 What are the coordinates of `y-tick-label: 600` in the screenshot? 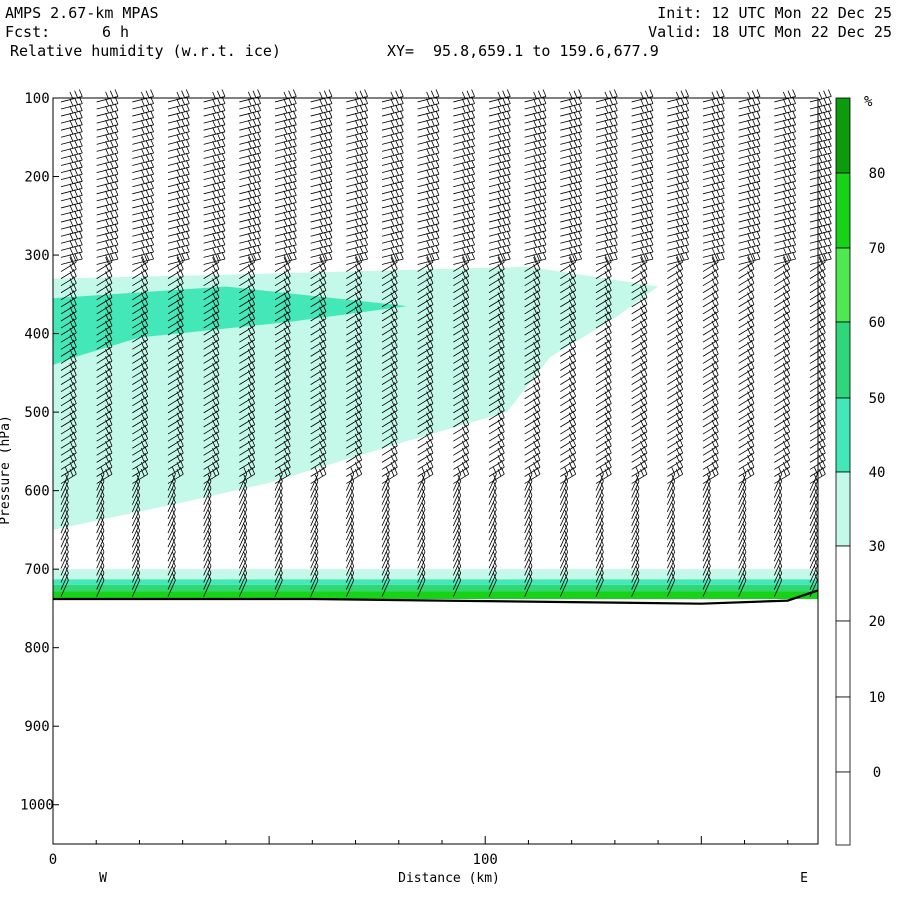 It's located at (36, 492).